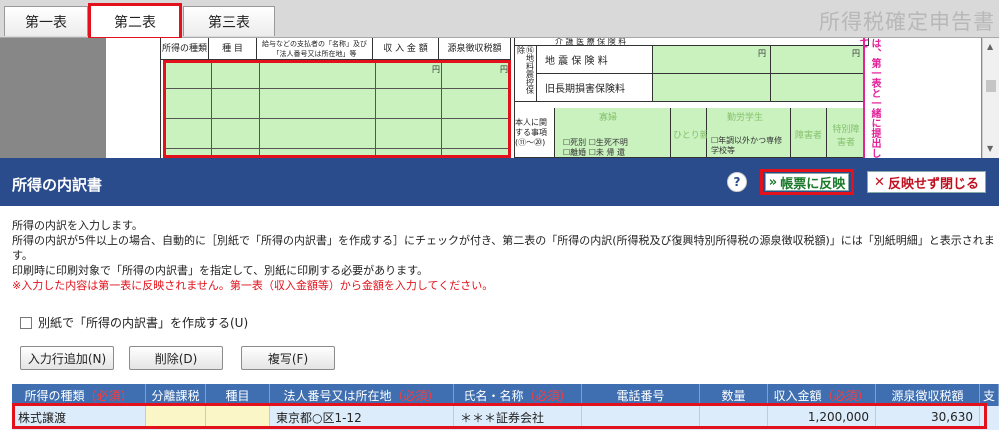  I want to click on special-disabled-label: 特別障害者, so click(846, 136).